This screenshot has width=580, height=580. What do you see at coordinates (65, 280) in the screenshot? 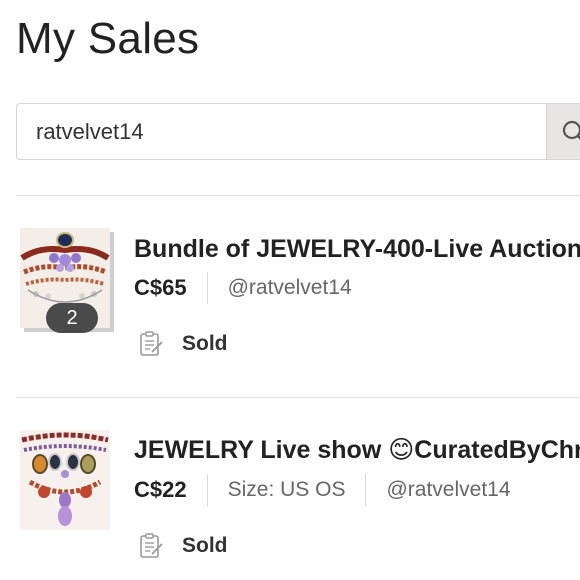
I see `item-thumbnail: 2` at bounding box center [65, 280].